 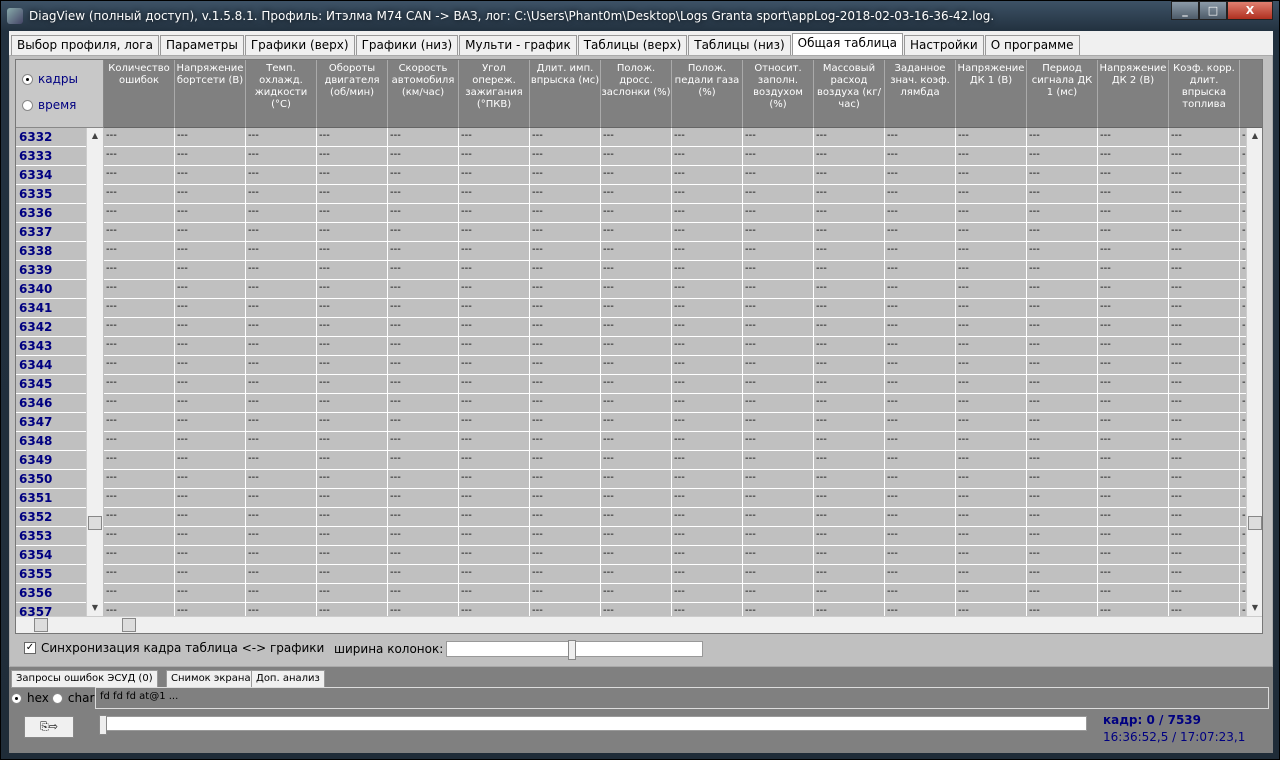 What do you see at coordinates (1032, 45) in the screenshot?
I see `tab-9: О программе` at bounding box center [1032, 45].